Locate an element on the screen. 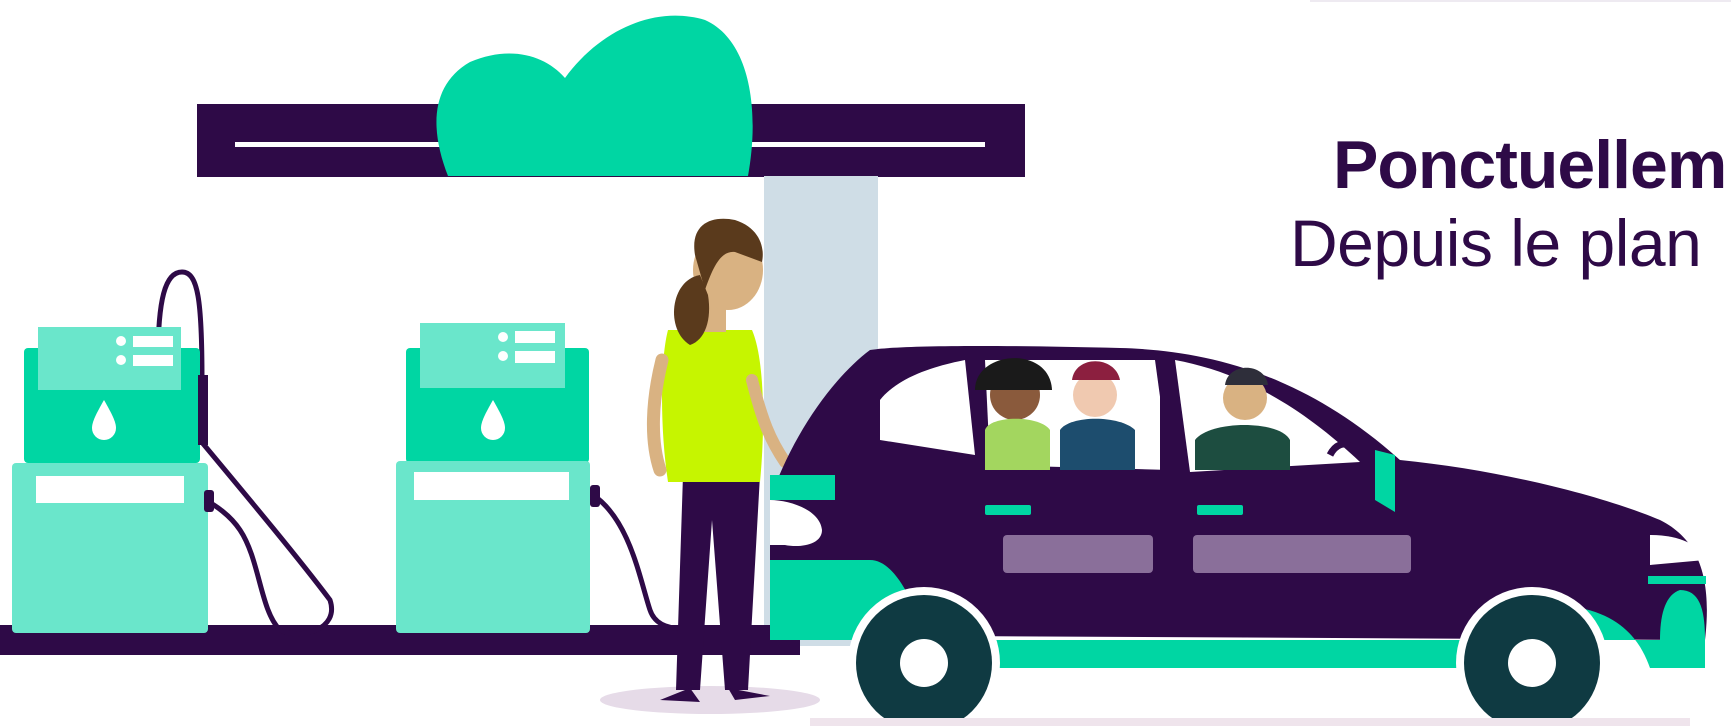 This screenshot has width=1731, height=726. station-canopy is located at coordinates (611, 96).